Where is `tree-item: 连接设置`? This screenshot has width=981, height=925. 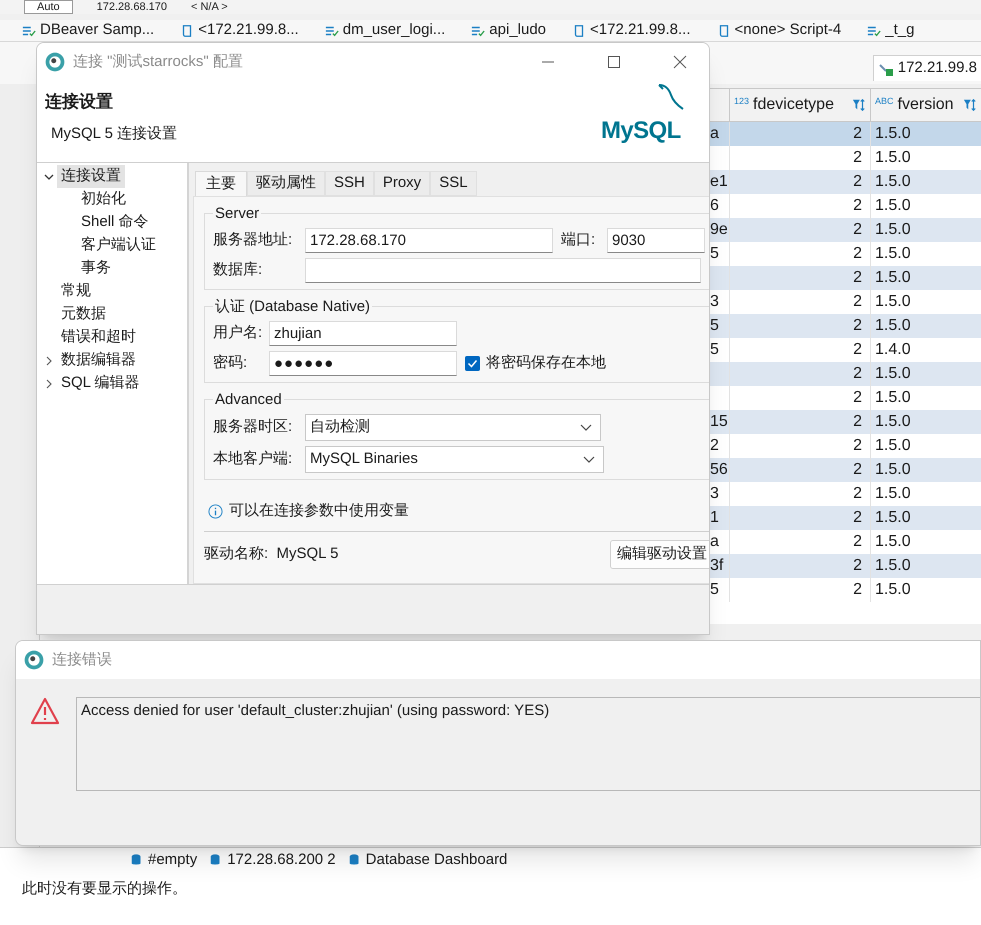
tree-item: 连接设置 is located at coordinates (91, 176).